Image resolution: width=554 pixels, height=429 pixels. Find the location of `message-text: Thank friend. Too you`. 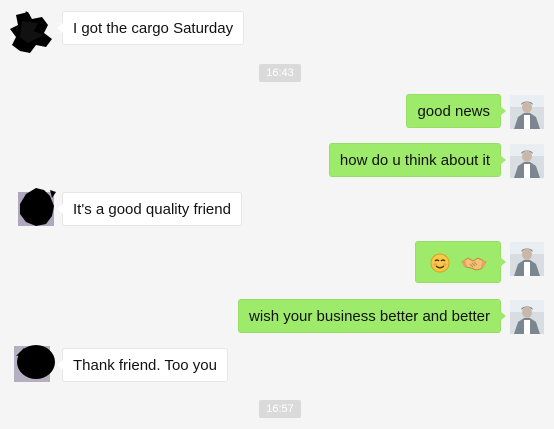

message-text: Thank friend. Too you is located at coordinates (145, 365).